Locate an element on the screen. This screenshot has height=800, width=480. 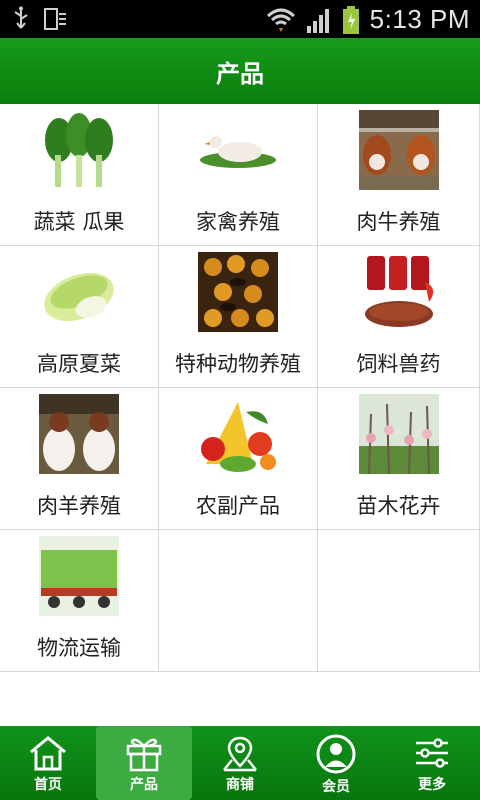
nav-label: 产品 is located at coordinates (144, 785).